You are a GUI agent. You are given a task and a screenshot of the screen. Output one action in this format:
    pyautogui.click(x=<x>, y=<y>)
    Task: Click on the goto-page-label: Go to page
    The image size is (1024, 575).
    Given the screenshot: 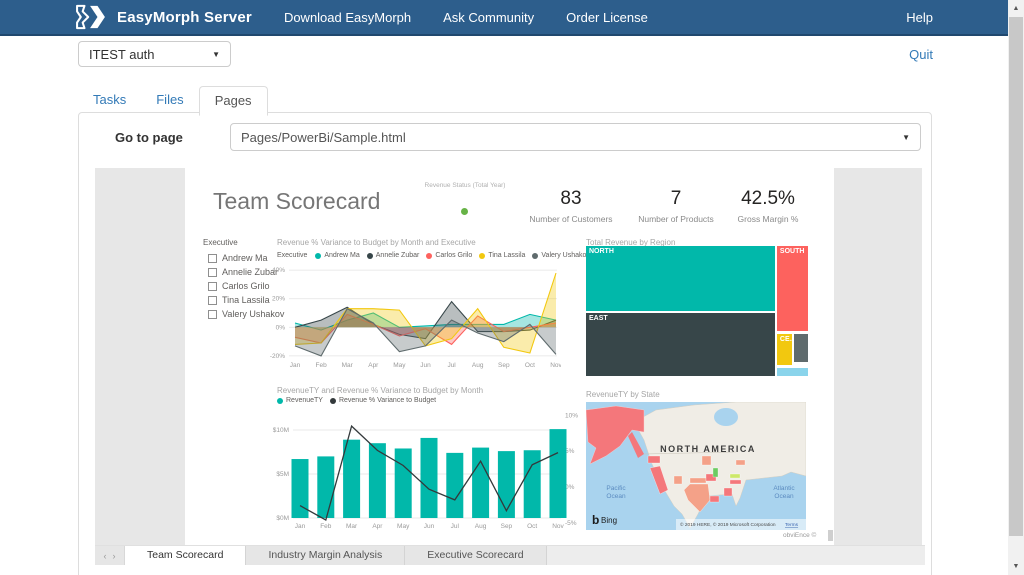 What is the action you would take?
    pyautogui.click(x=149, y=137)
    